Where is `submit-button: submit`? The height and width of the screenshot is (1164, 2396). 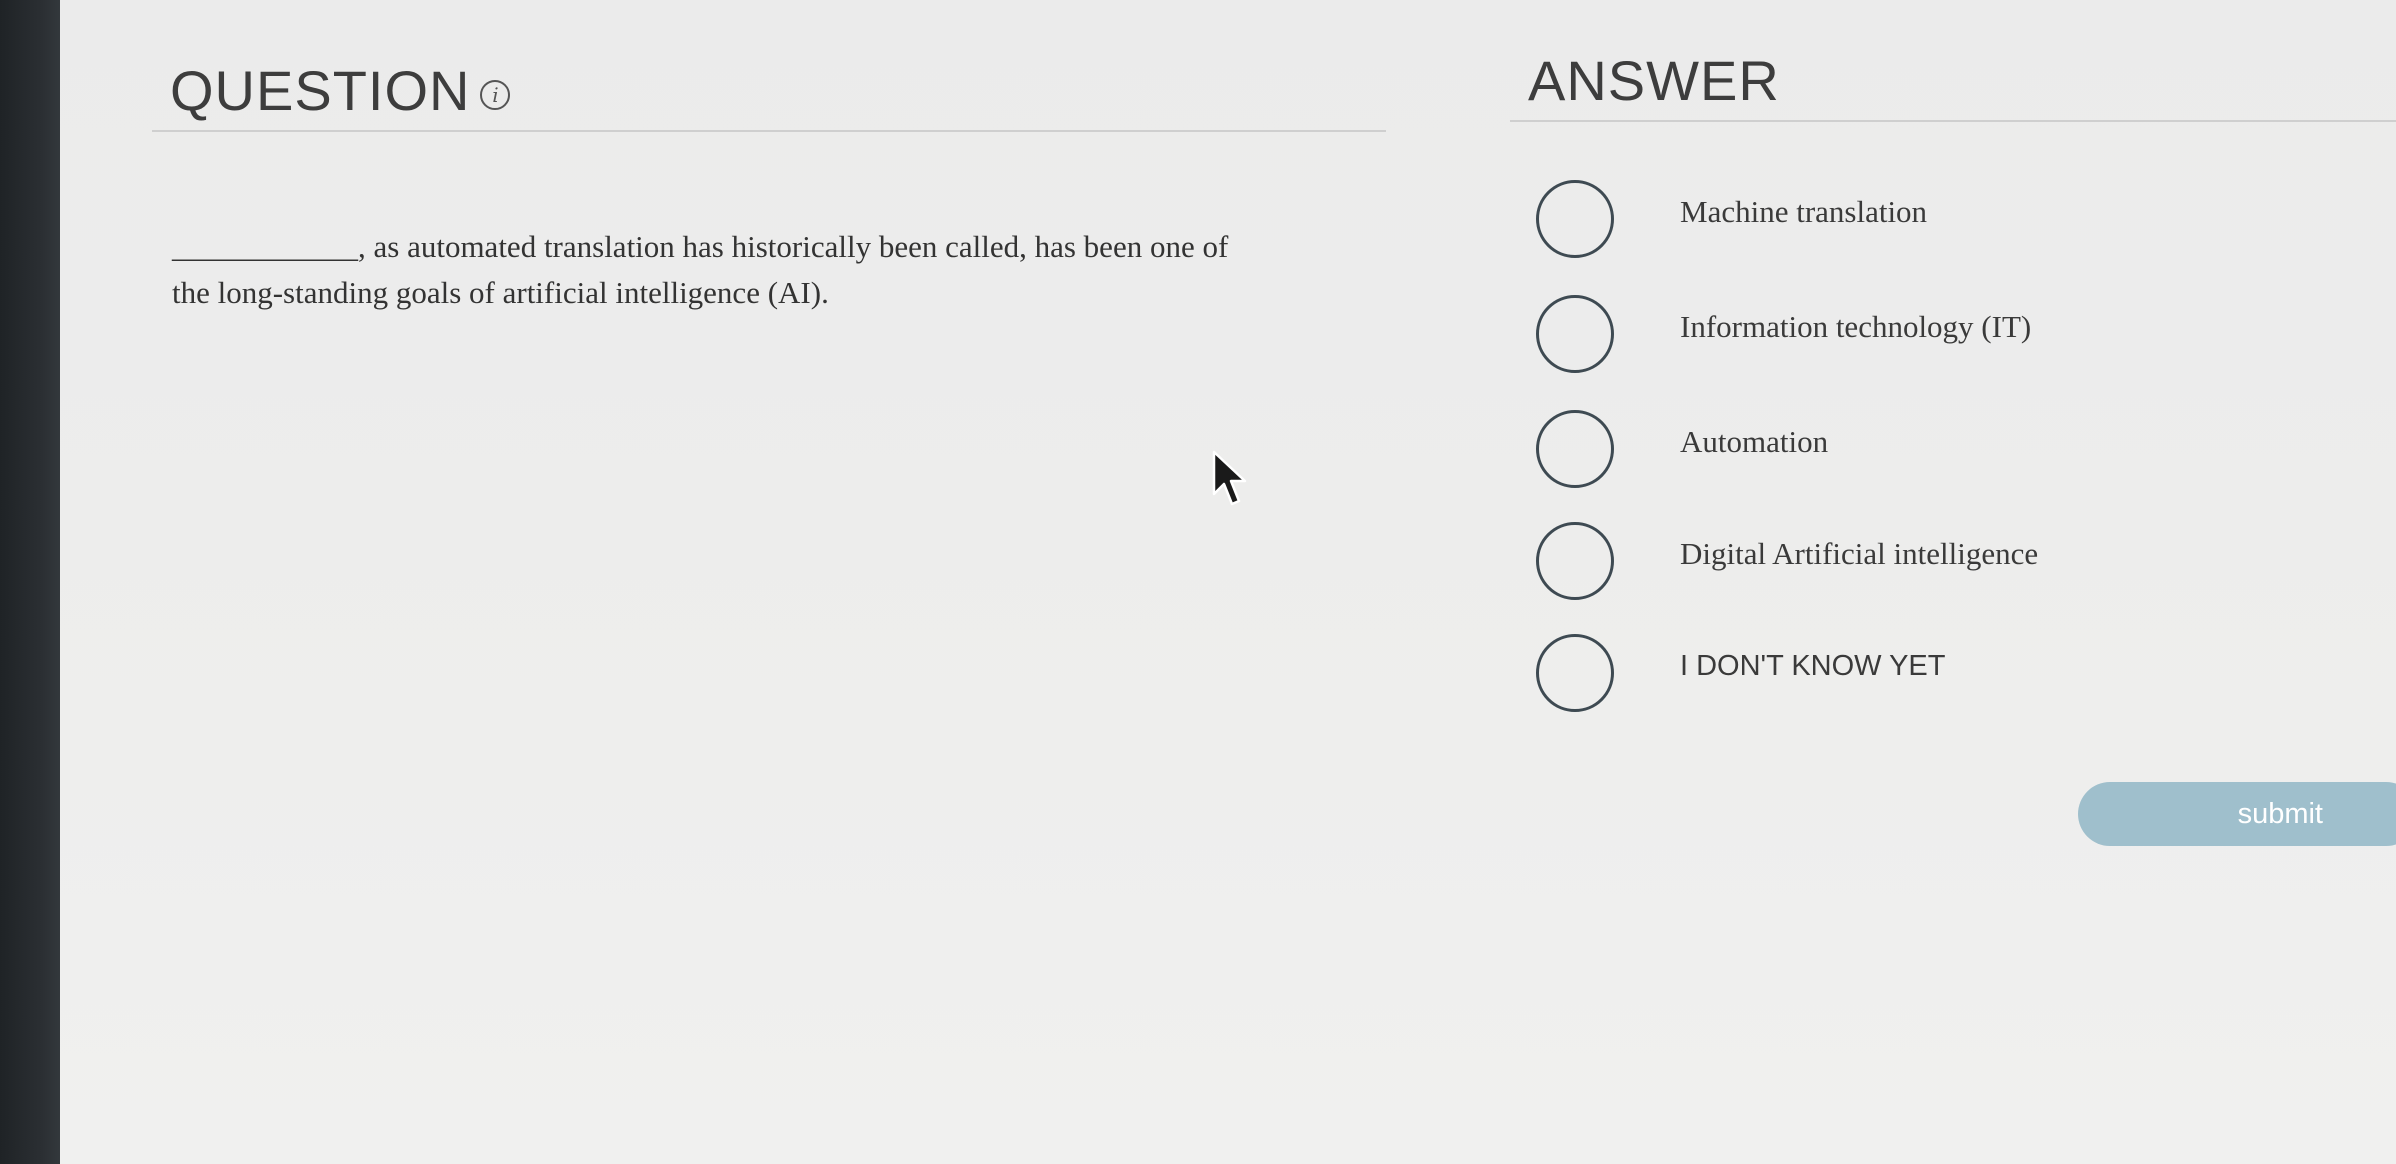
submit-button: submit is located at coordinates (2237, 814).